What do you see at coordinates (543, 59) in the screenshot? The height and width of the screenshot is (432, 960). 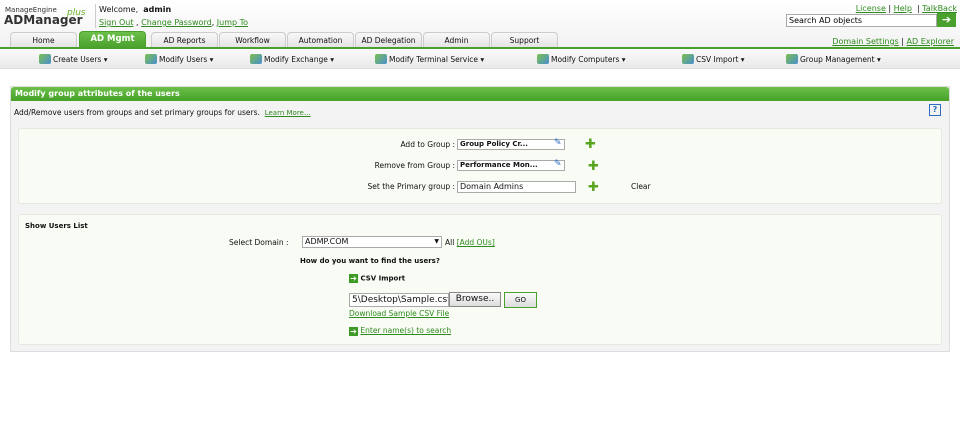 I see `computer-icon` at bounding box center [543, 59].